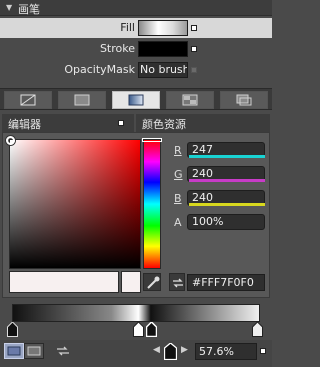 This screenshot has width=320, height=367. Describe the element at coordinates (9, 7) in the screenshot. I see `collapse-triangle-icon: ▼` at that location.